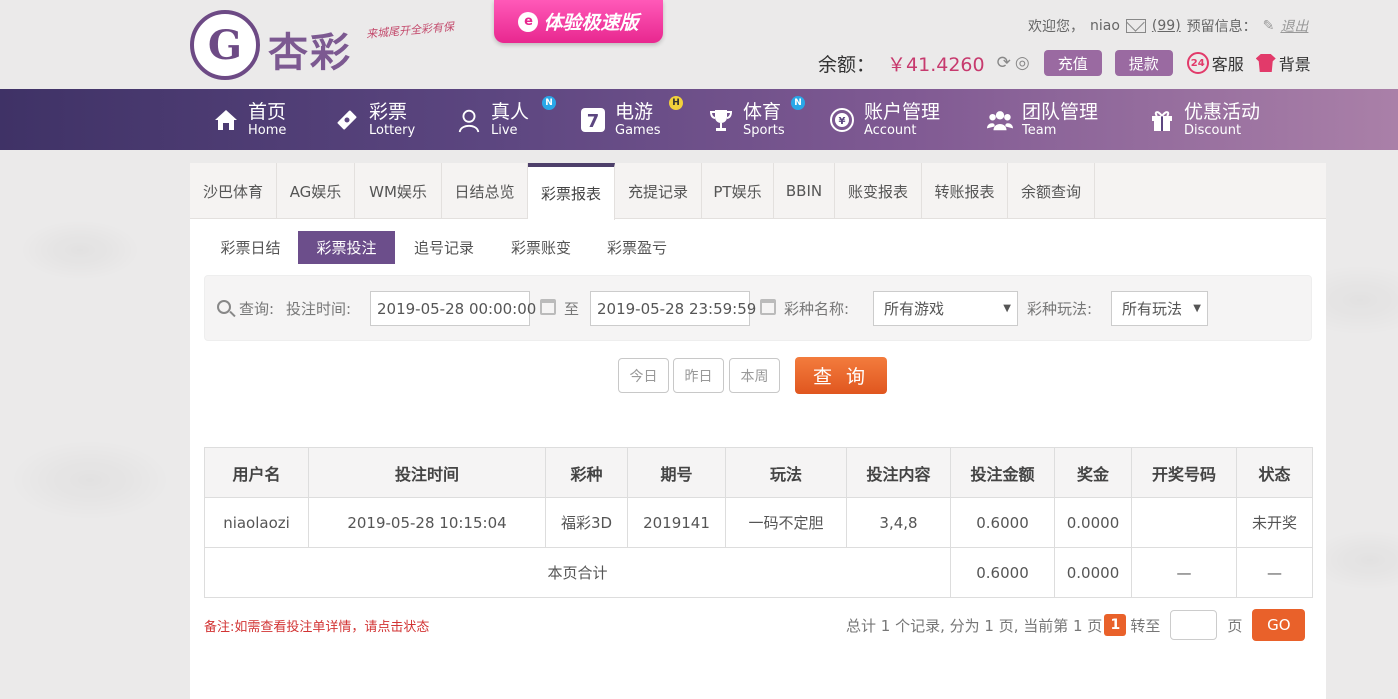 This screenshot has width=1398, height=699. What do you see at coordinates (1022, 63) in the screenshot?
I see `hide-balance-icon: ◎` at bounding box center [1022, 63].